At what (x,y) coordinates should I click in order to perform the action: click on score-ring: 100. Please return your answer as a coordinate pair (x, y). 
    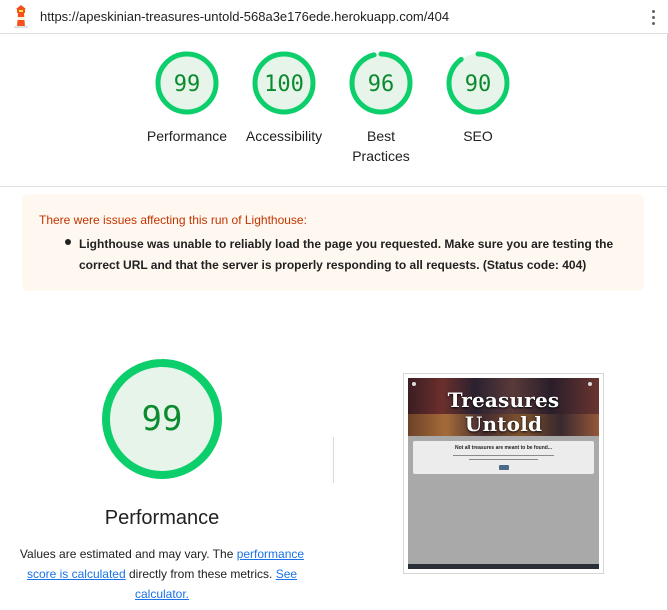
    Looking at the image, I should click on (284, 83).